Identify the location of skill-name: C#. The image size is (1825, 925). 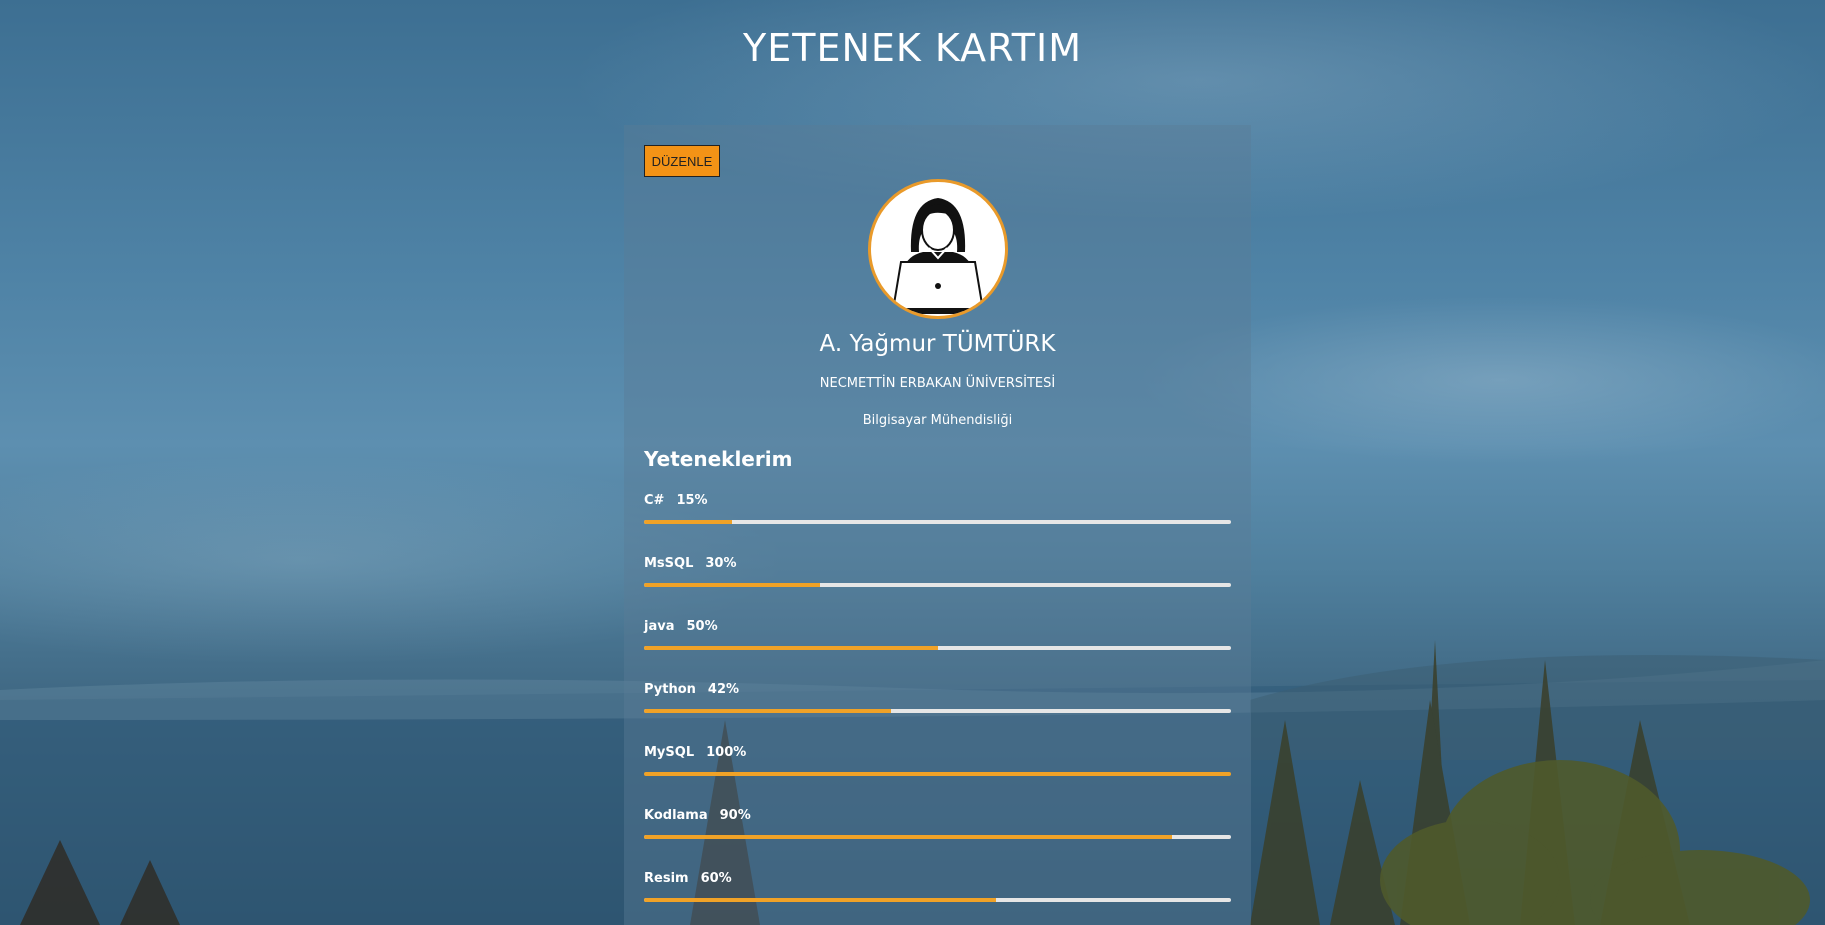
(654, 500).